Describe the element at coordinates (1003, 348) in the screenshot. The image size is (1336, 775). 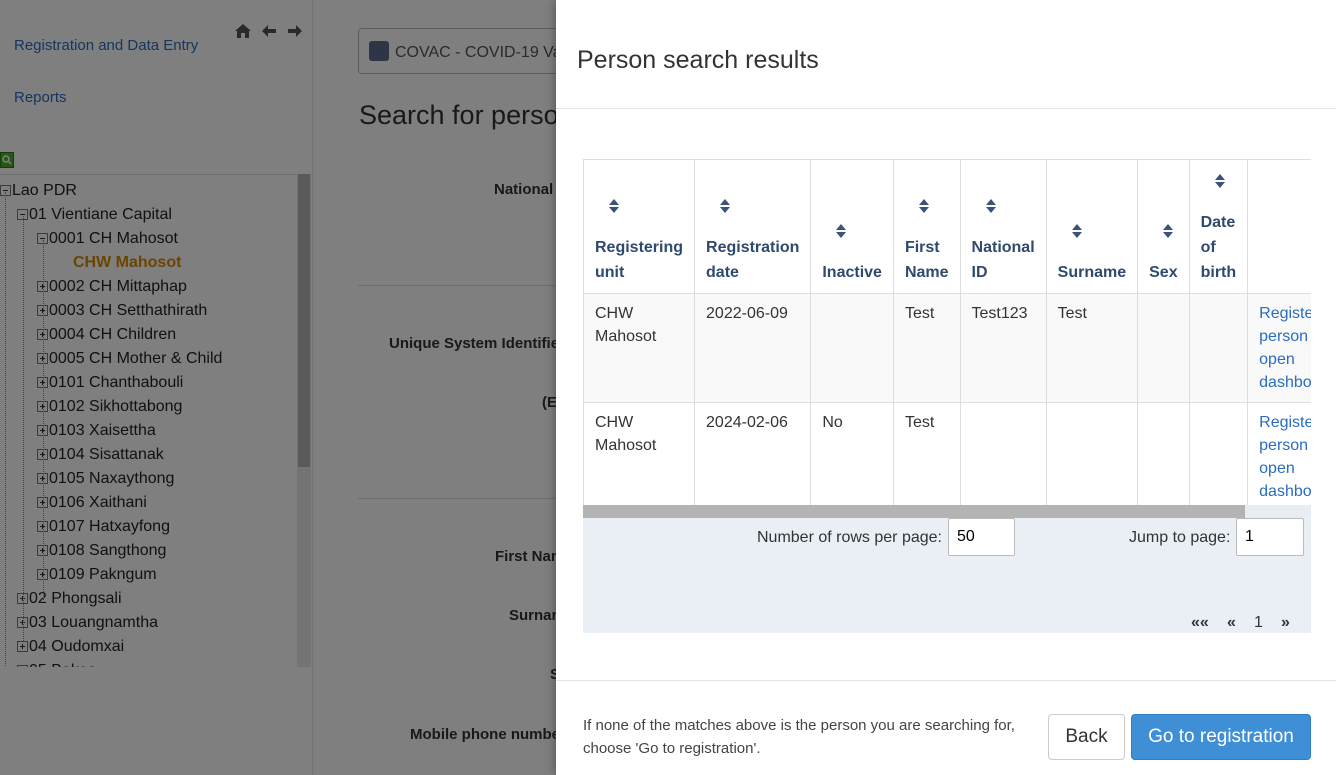
I see `table-cell: Test123` at that location.